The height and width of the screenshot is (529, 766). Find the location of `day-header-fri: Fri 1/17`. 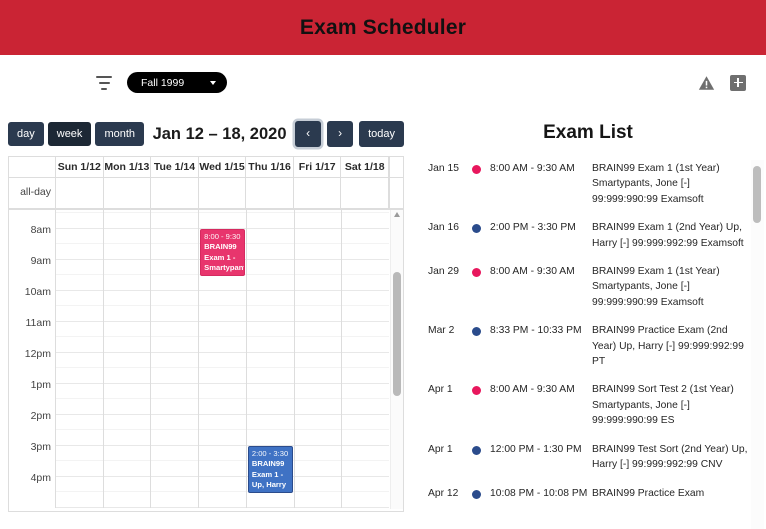

day-header-fri: Fri 1/17 is located at coordinates (318, 167).